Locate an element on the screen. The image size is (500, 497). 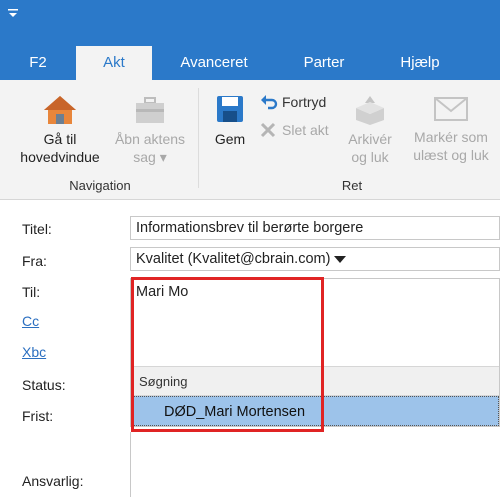
archive-line1: Arkivér is located at coordinates (370, 139).